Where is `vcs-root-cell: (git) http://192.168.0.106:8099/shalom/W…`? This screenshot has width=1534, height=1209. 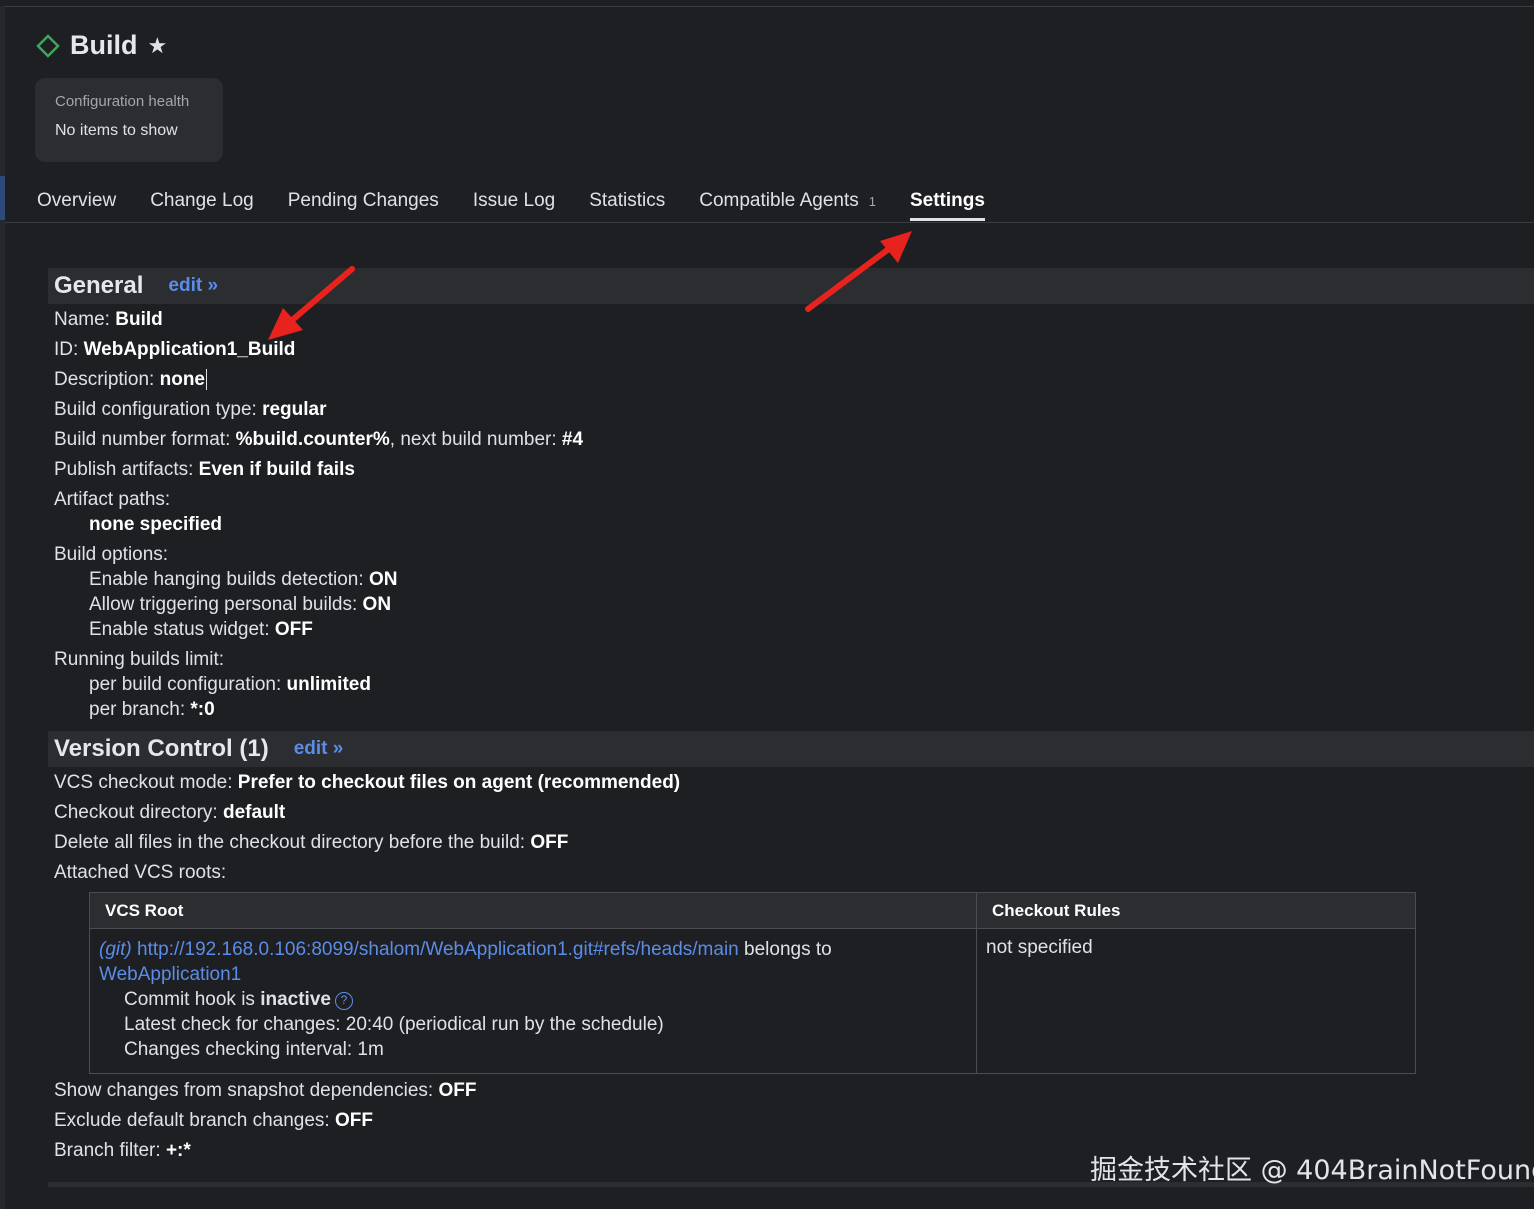
vcs-root-cell: (git) http://192.168.0.106:8099/shalom/W… is located at coordinates (533, 1001).